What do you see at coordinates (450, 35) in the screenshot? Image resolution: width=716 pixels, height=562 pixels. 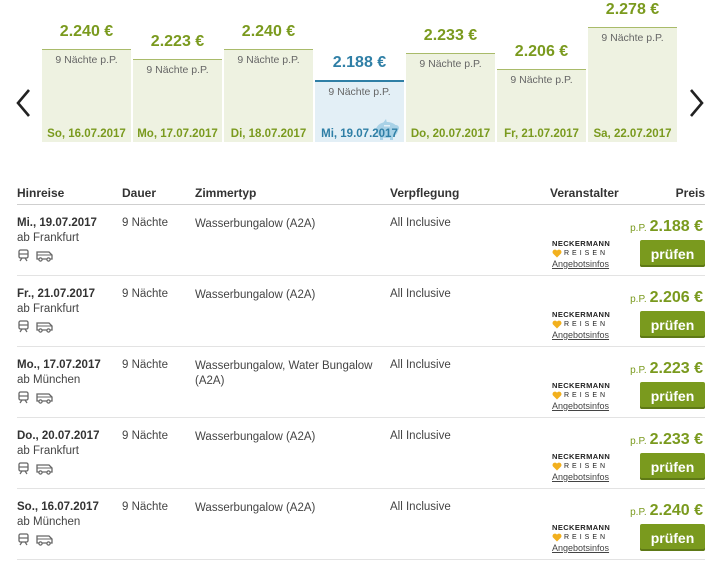 I see `calendar-day-price: 2.233 €` at bounding box center [450, 35].